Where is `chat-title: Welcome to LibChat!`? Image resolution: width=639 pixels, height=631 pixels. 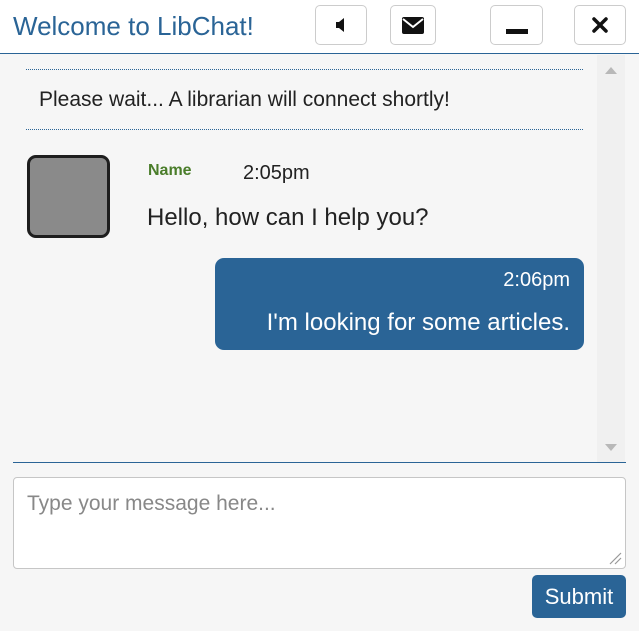 chat-title: Welcome to LibChat! is located at coordinates (133, 26).